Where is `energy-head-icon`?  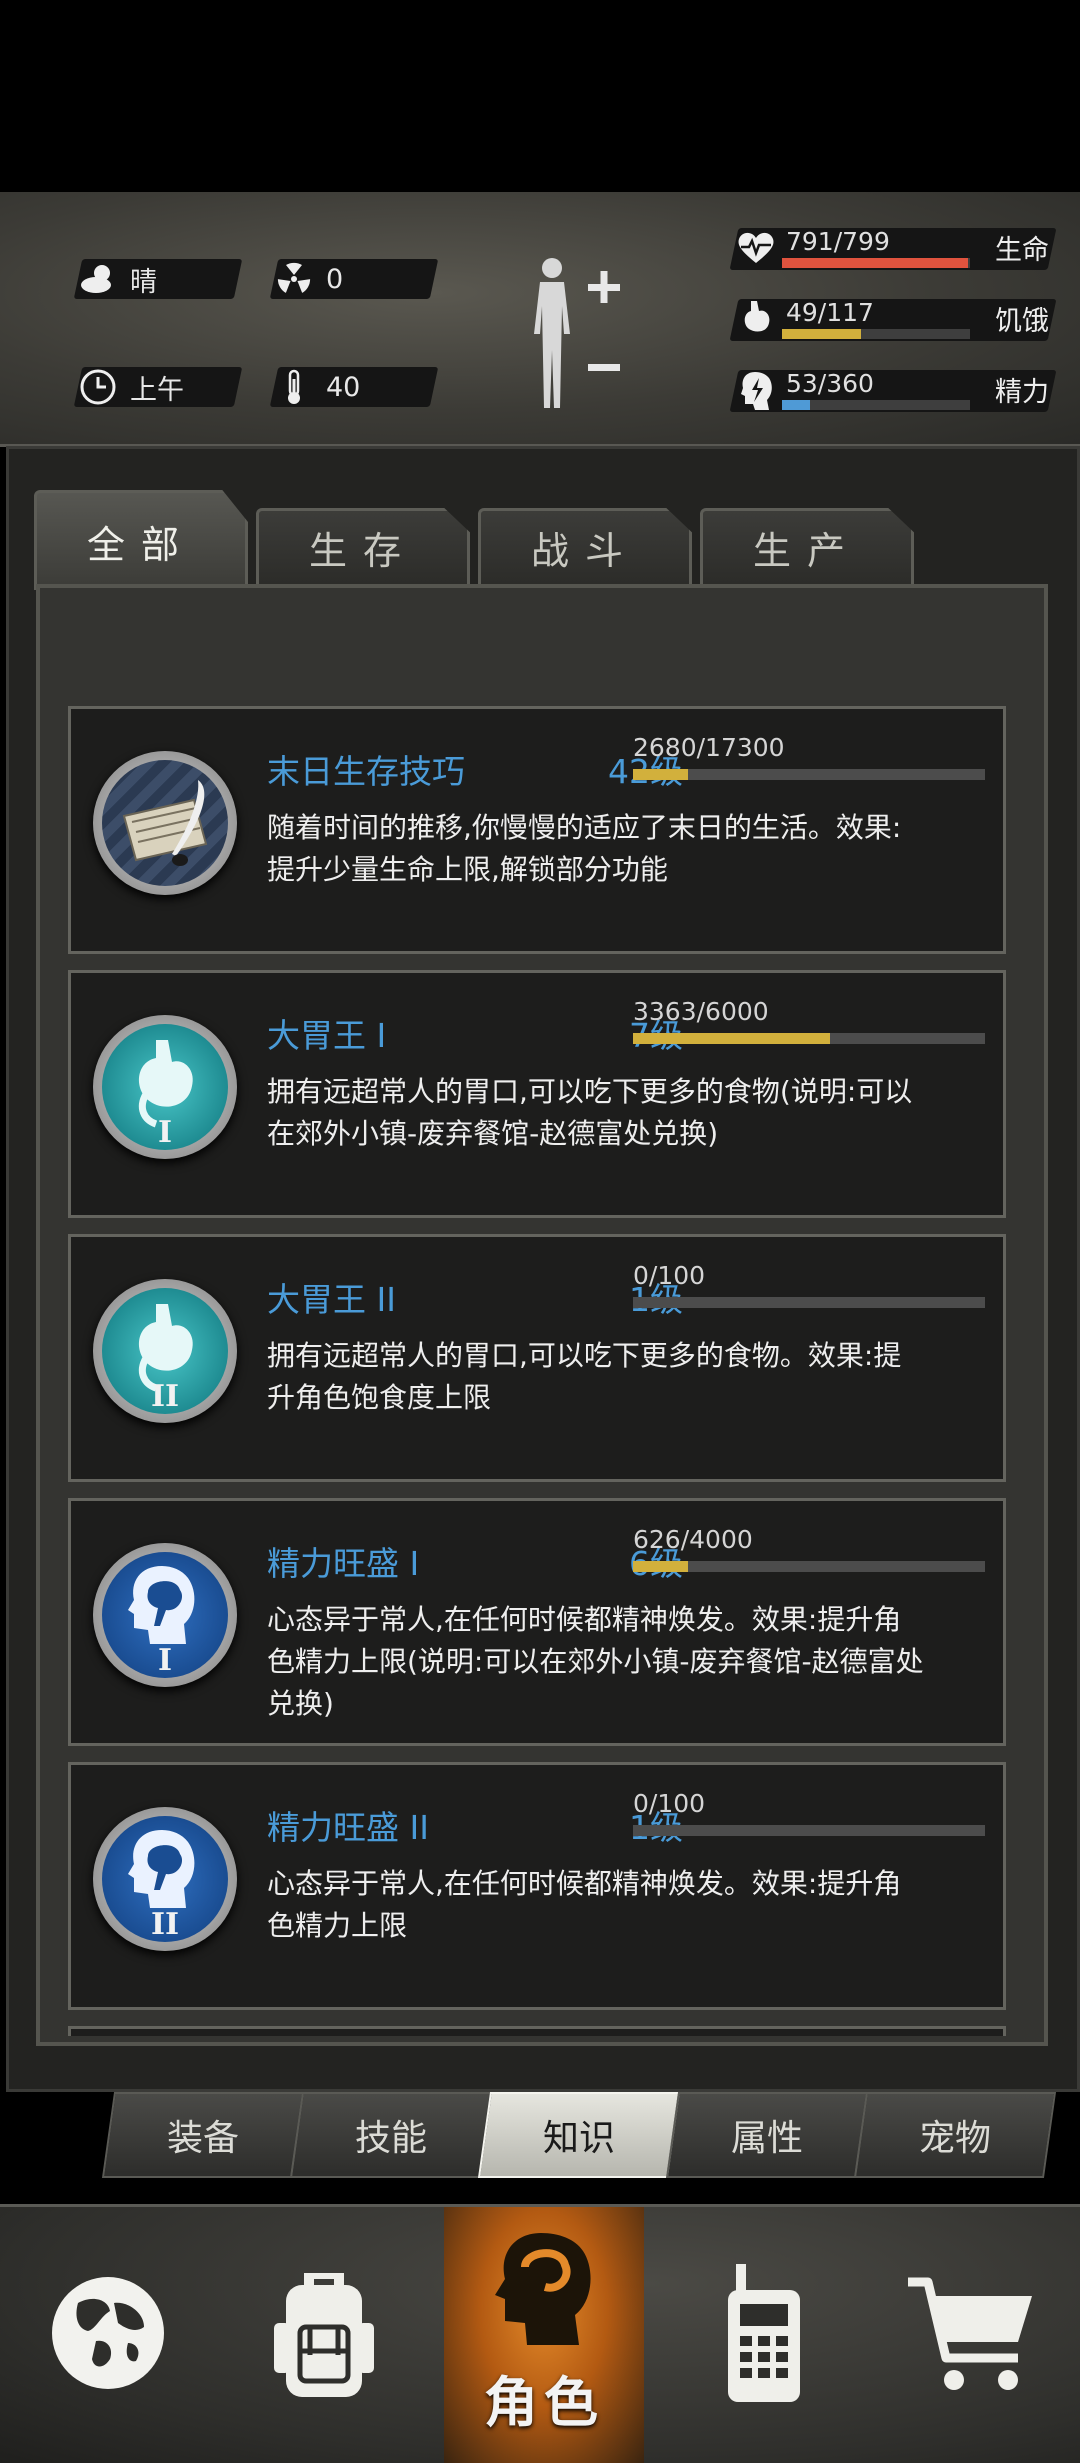 energy-head-icon is located at coordinates (756, 390).